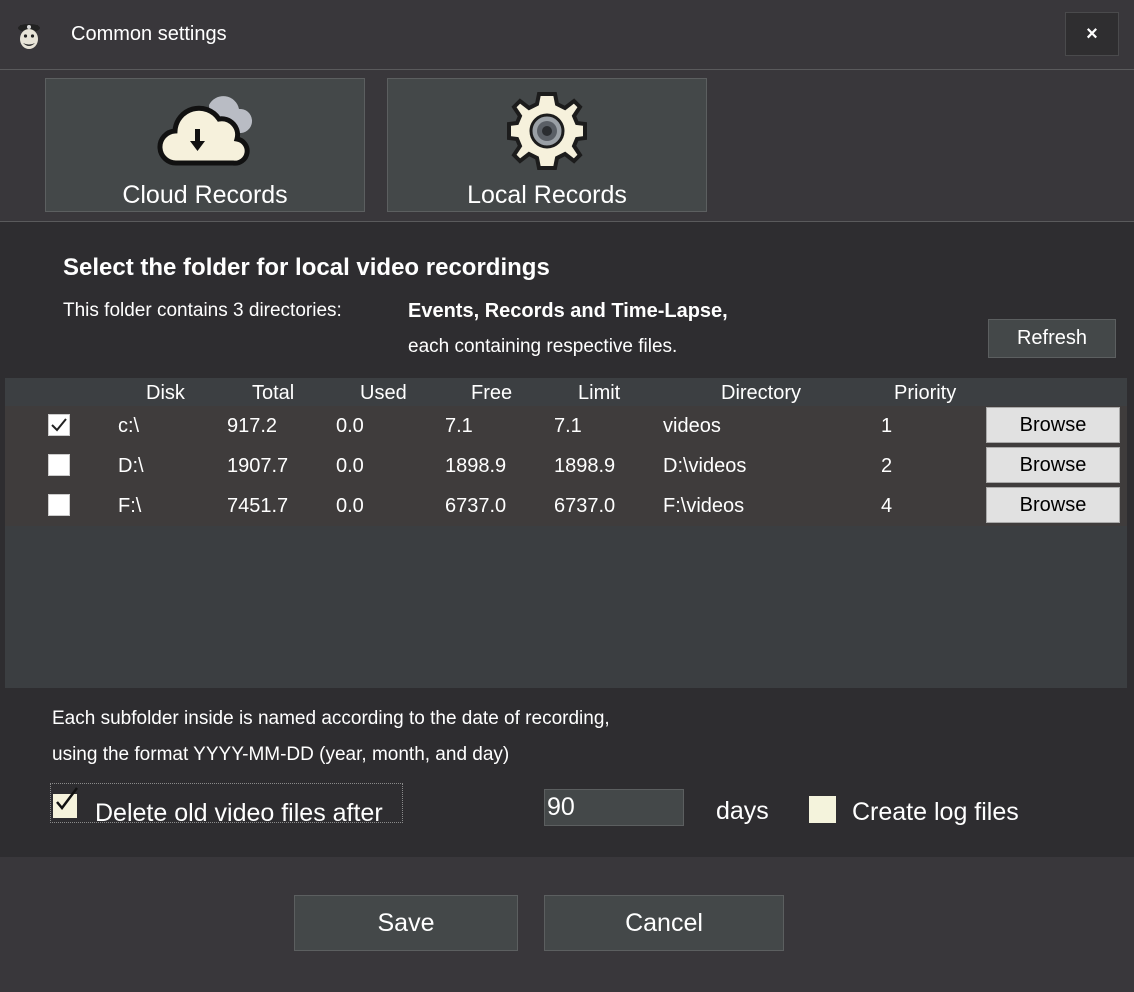 The image size is (1134, 992). What do you see at coordinates (761, 393) in the screenshot?
I see `header-directory: Directory` at bounding box center [761, 393].